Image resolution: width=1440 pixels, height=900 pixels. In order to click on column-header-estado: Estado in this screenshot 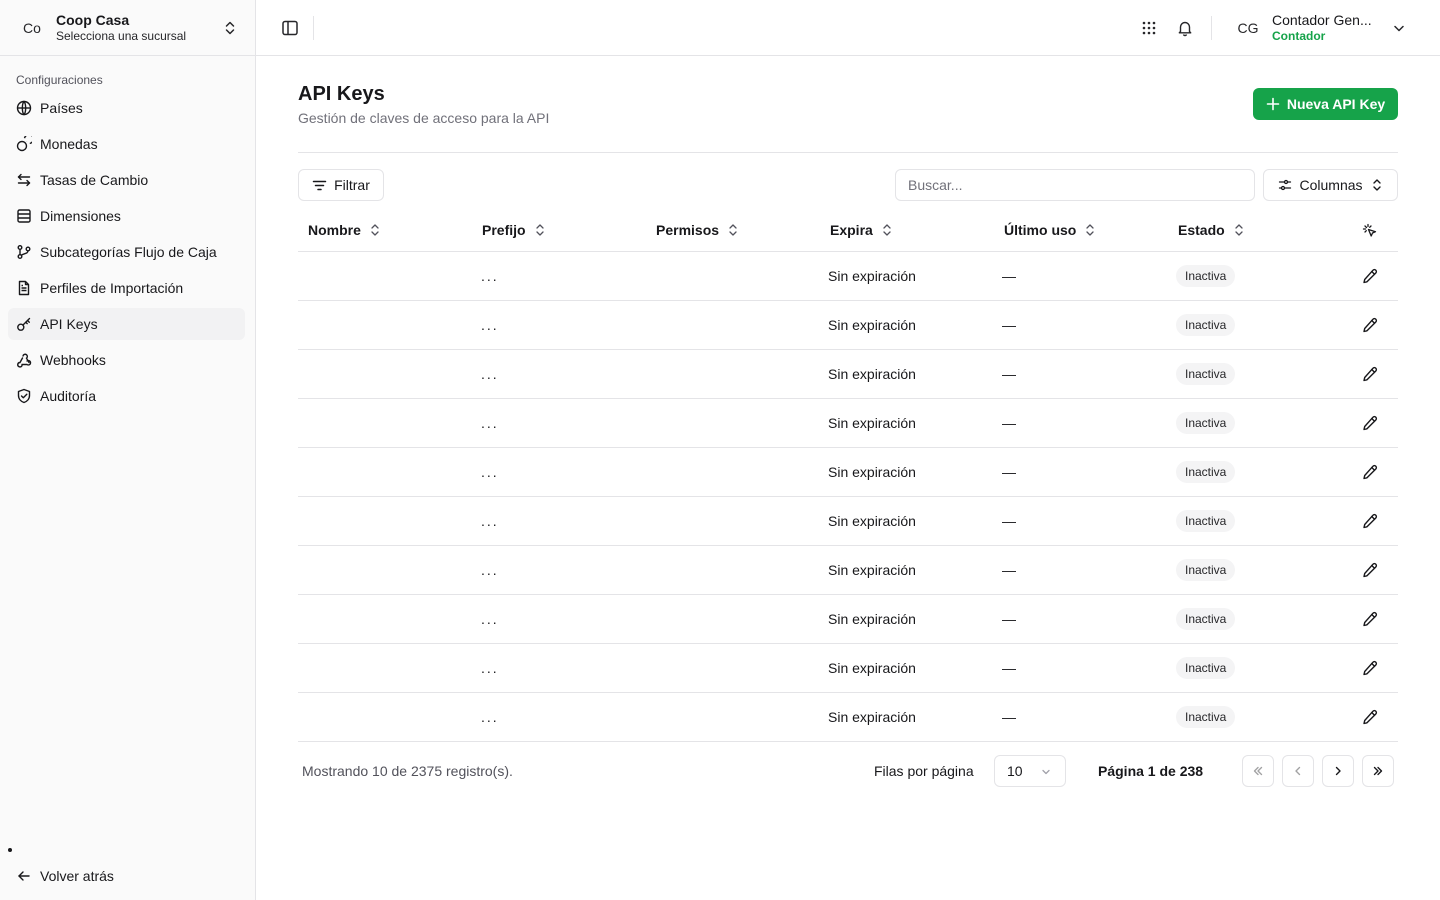, I will do `click(1211, 230)`.